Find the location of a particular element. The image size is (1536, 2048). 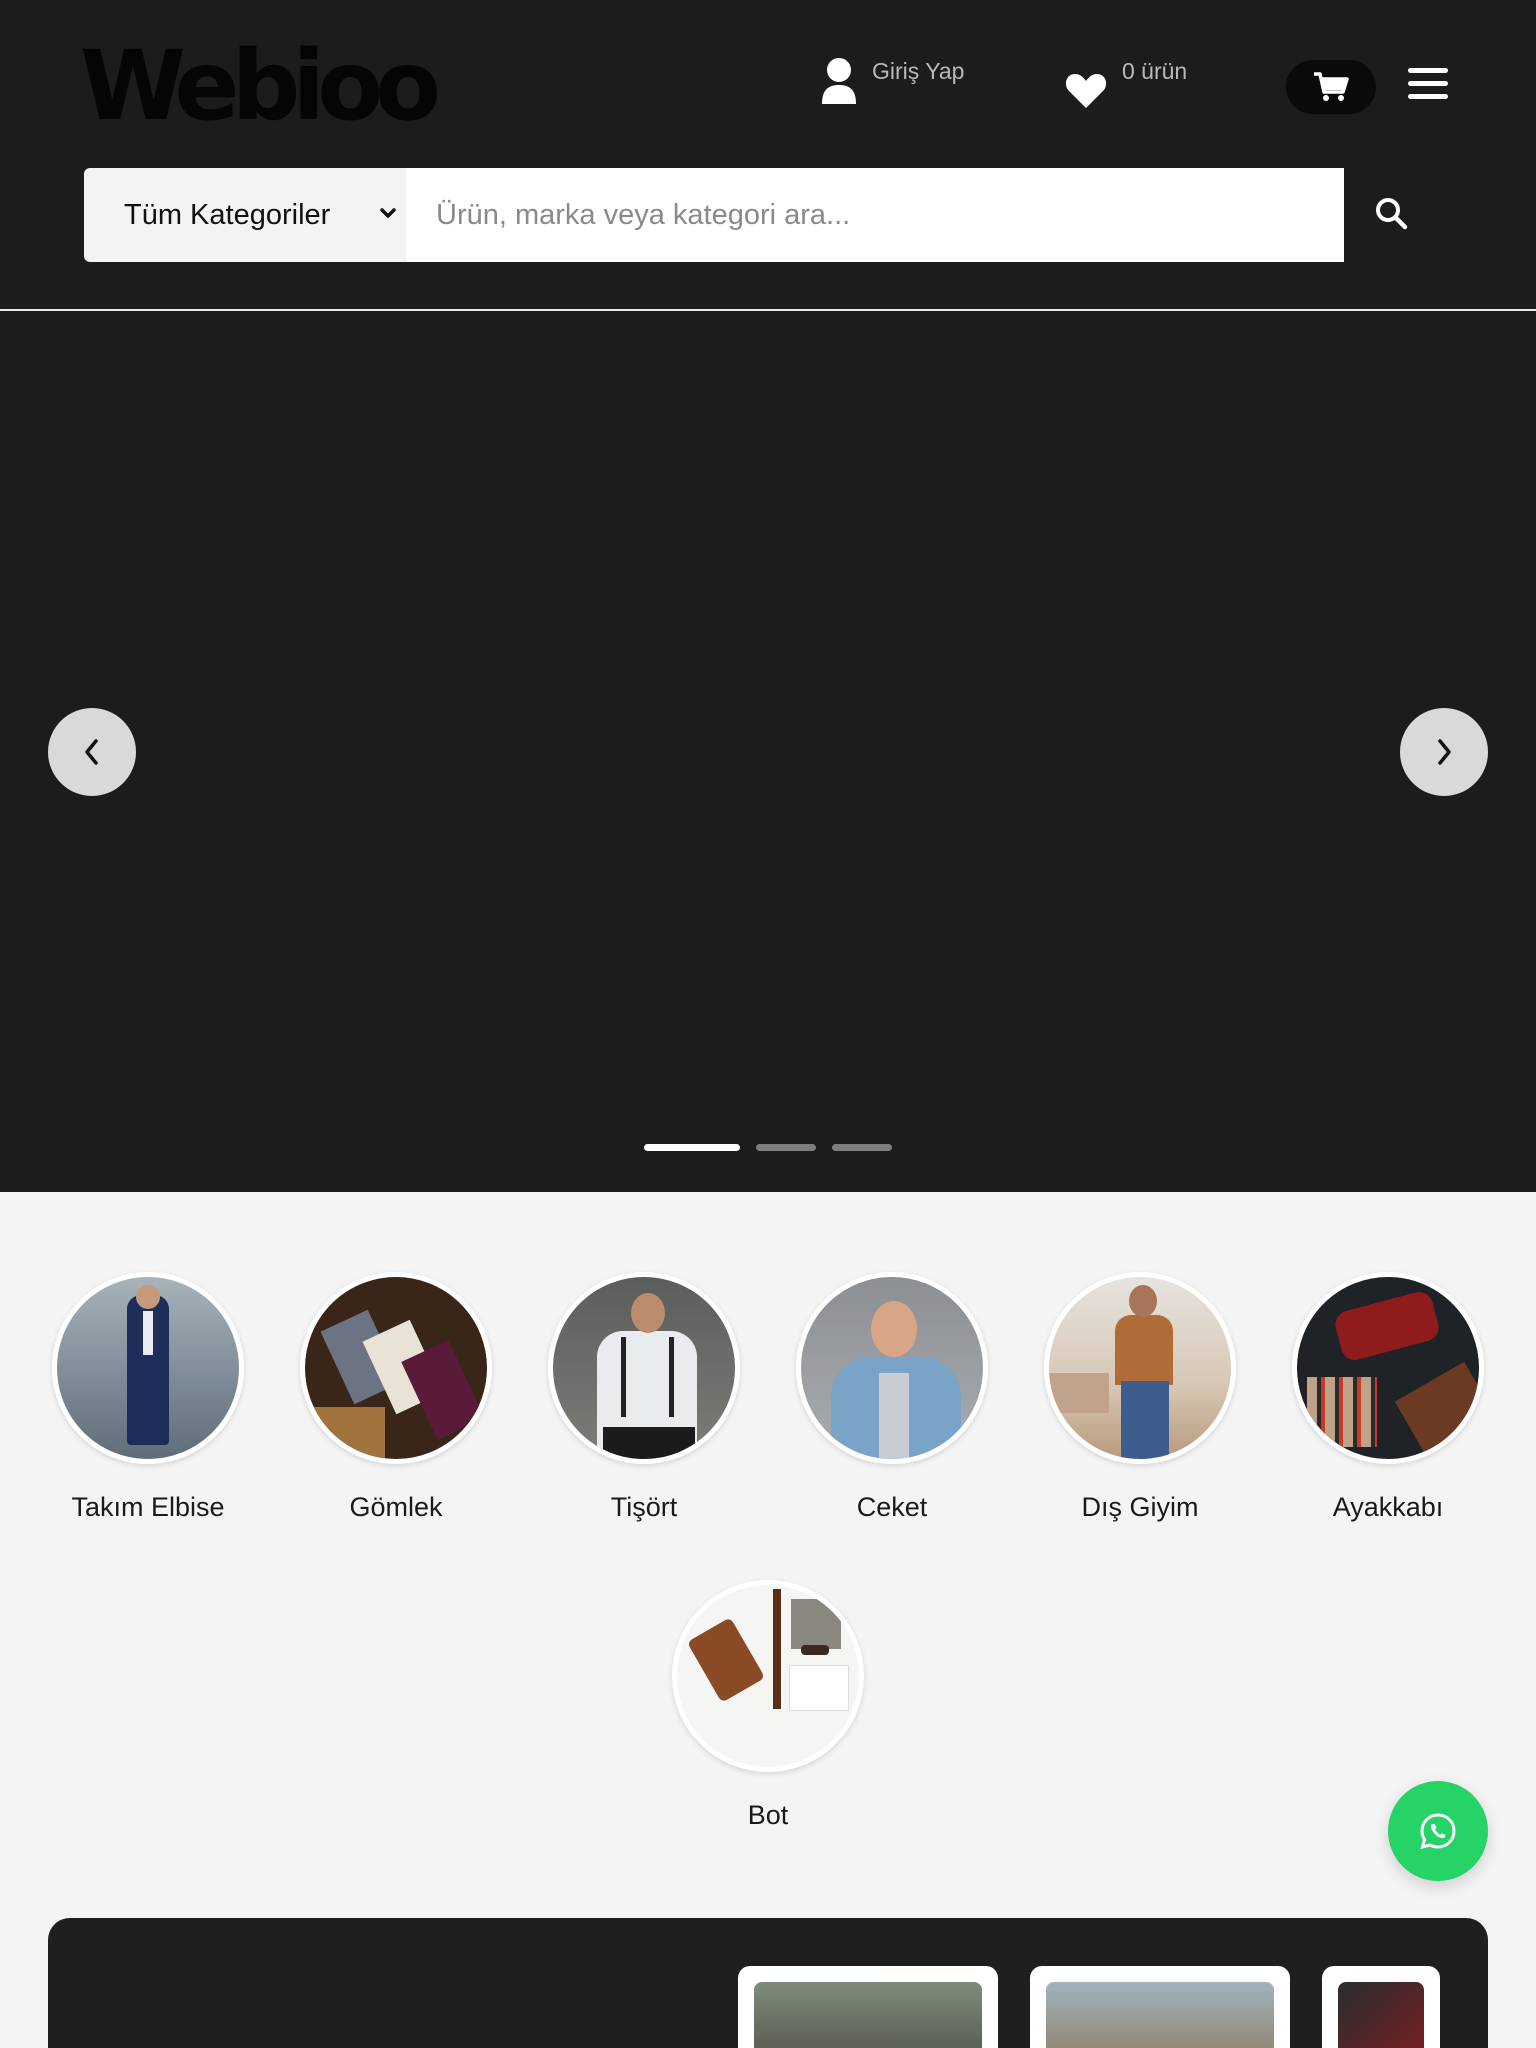

slider-pagination is located at coordinates (768, 1147).